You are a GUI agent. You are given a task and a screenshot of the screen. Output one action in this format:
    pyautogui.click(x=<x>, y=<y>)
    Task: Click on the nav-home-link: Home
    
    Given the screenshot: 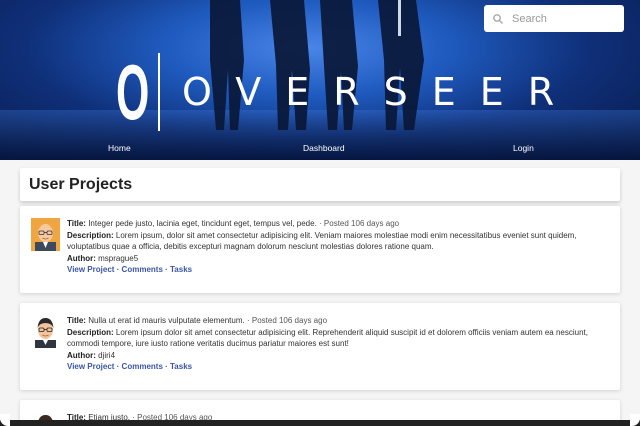 What is the action you would take?
    pyautogui.click(x=119, y=148)
    